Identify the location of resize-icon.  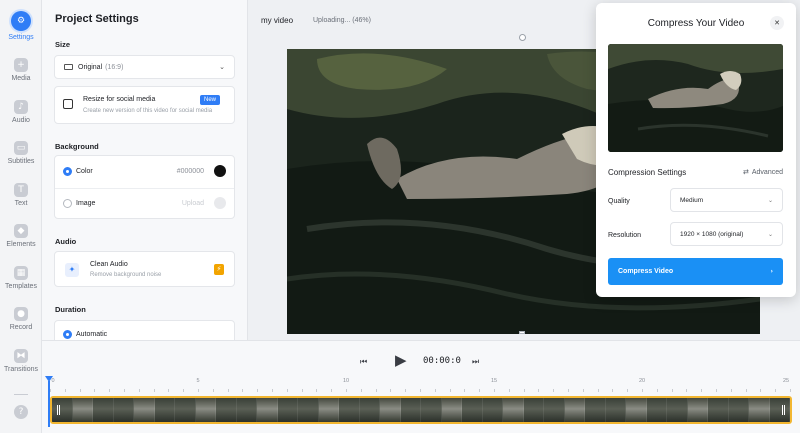
(68, 104).